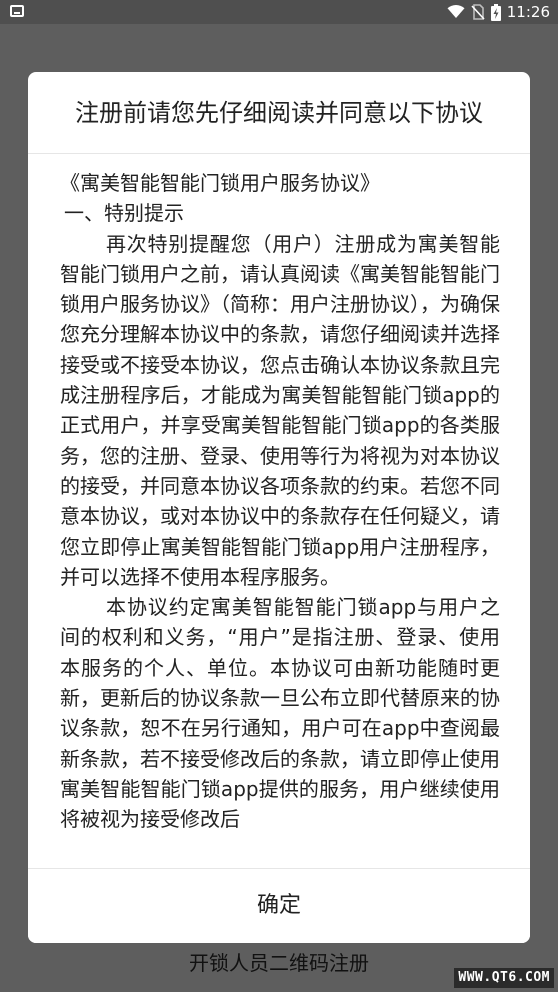 The height and width of the screenshot is (992, 558). What do you see at coordinates (279, 113) in the screenshot?
I see `dialog-title: 注册前请您先仔细阅读并同意以下协议` at bounding box center [279, 113].